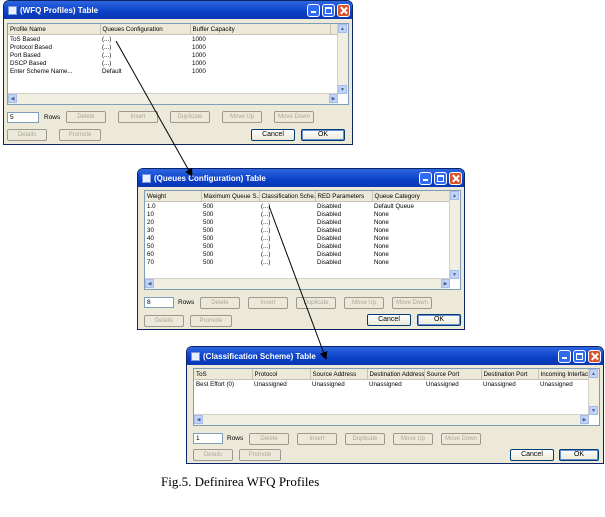 The width and height of the screenshot is (605, 517). I want to click on ok-button: OK, so click(439, 320).